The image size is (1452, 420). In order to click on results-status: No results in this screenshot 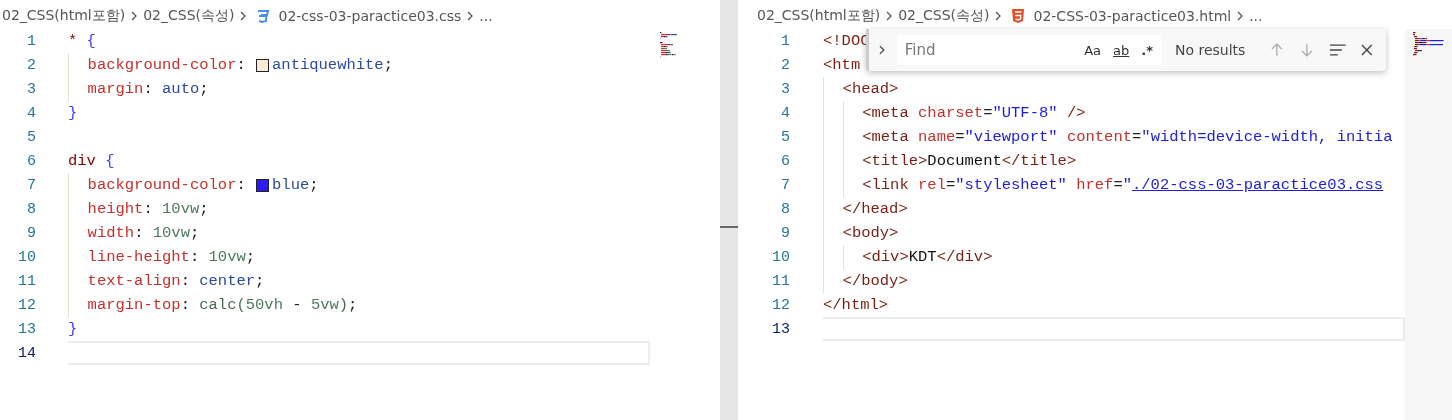, I will do `click(1210, 50)`.